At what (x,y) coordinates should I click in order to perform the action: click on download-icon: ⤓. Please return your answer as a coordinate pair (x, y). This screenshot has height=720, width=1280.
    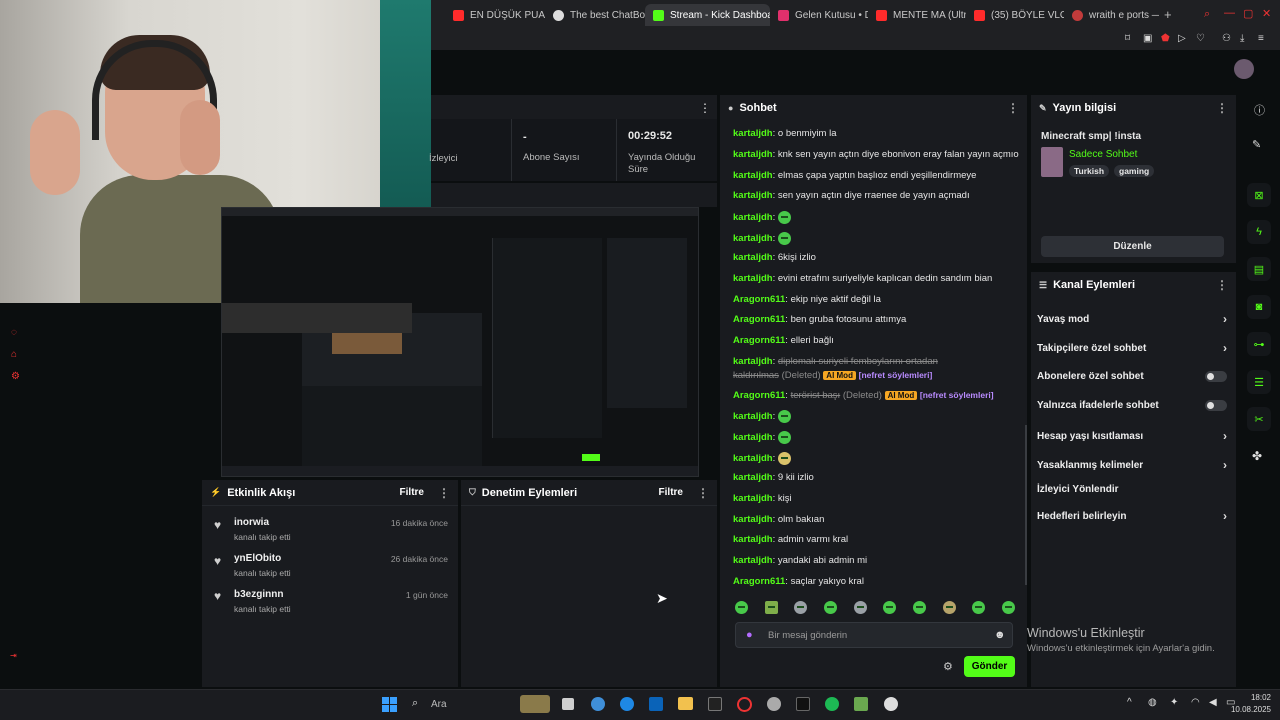
    Looking at the image, I should click on (1242, 38).